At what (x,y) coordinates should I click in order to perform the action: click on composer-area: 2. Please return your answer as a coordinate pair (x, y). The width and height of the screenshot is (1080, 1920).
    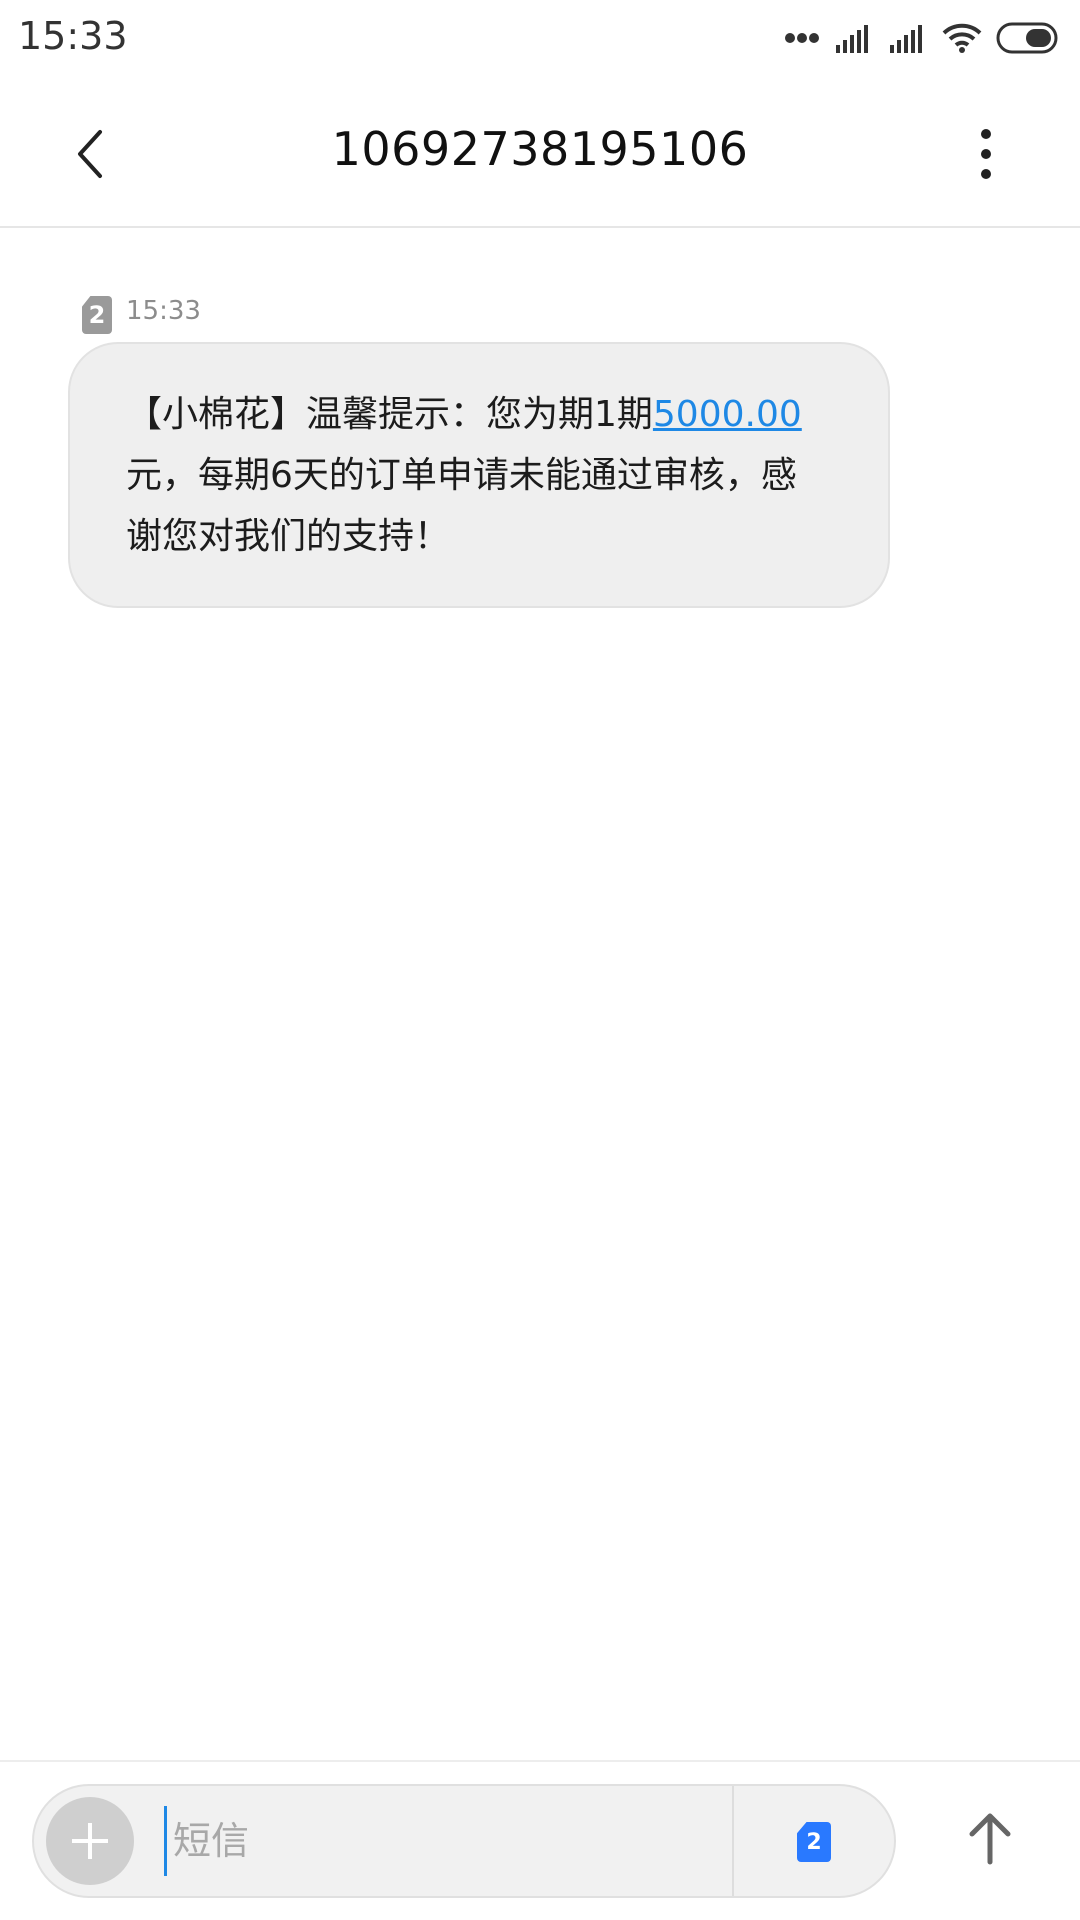
    Looking at the image, I should click on (540, 1840).